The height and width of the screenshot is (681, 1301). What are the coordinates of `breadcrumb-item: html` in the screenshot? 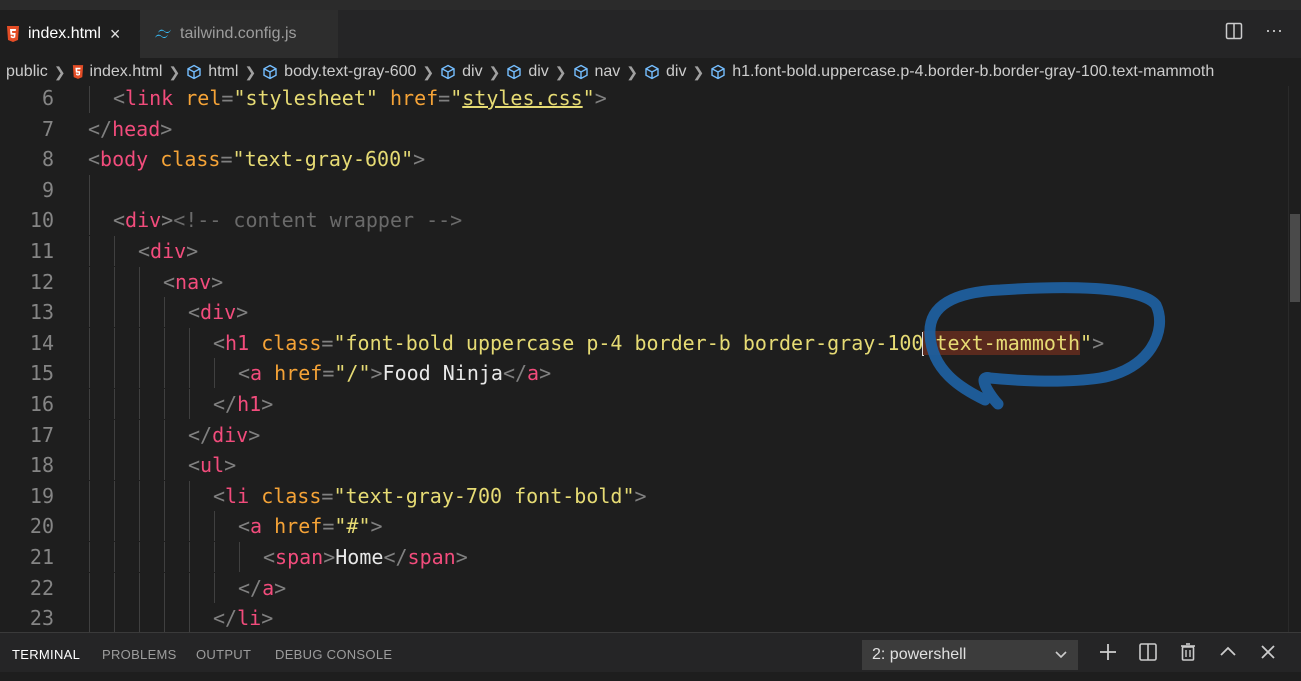 It's located at (212, 72).